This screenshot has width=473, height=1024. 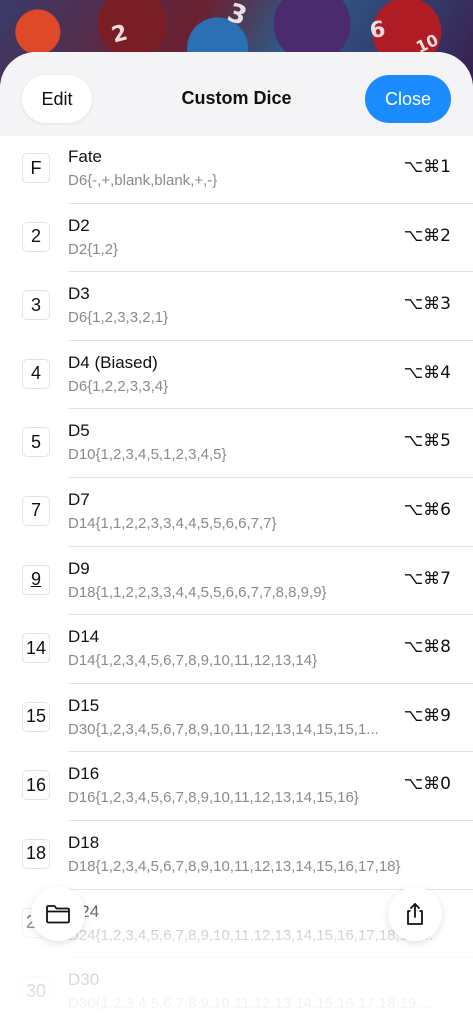 I want to click on keyboard-shortcut: ⌥⌘8, so click(x=427, y=647).